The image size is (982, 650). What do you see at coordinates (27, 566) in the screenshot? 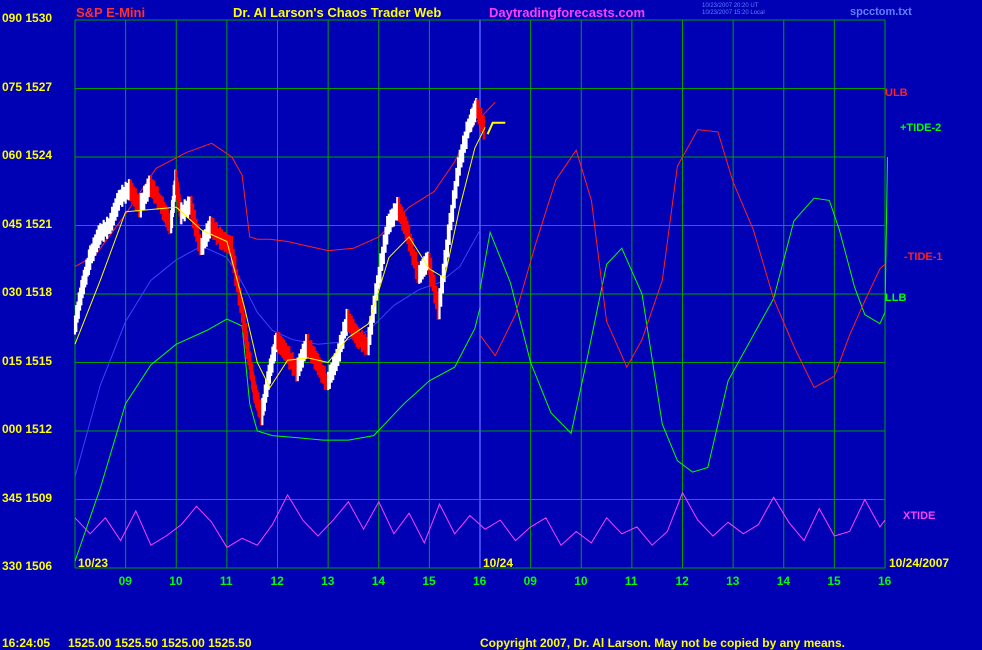
I see `y-tick-label: 330 1506` at bounding box center [27, 566].